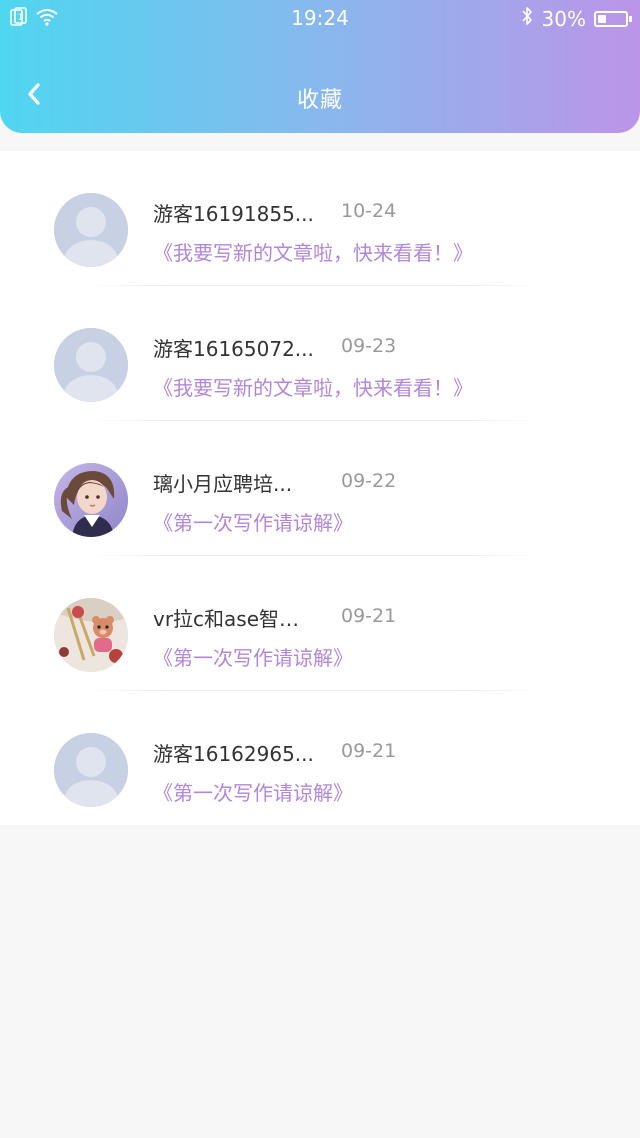 This screenshot has width=640, height=1138. I want to click on favorite-item: 游客16162965... 09-21 《第一次写作请谅解》, so click(320, 758).